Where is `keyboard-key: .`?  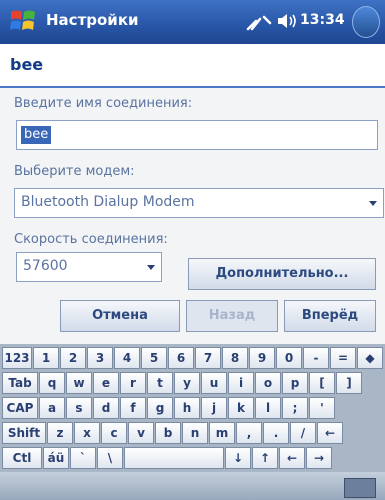 keyboard-key: . is located at coordinates (276, 433).